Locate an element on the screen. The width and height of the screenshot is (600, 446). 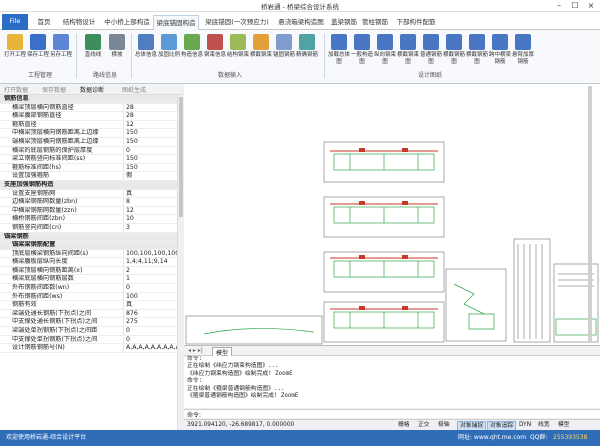
general-info-button: 总体信息 is located at coordinates (146, 46).